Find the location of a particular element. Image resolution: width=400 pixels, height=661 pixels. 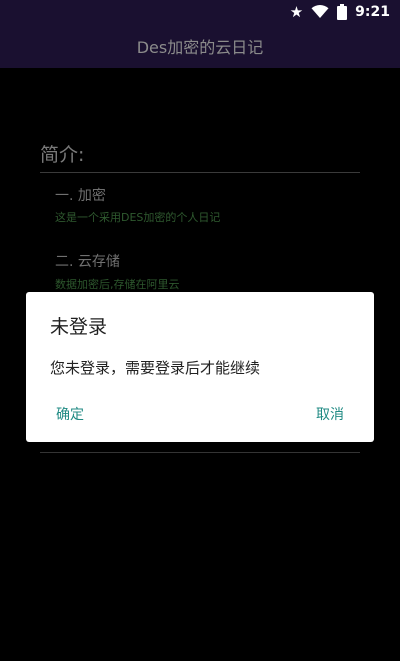

battery-icon is located at coordinates (342, 12).